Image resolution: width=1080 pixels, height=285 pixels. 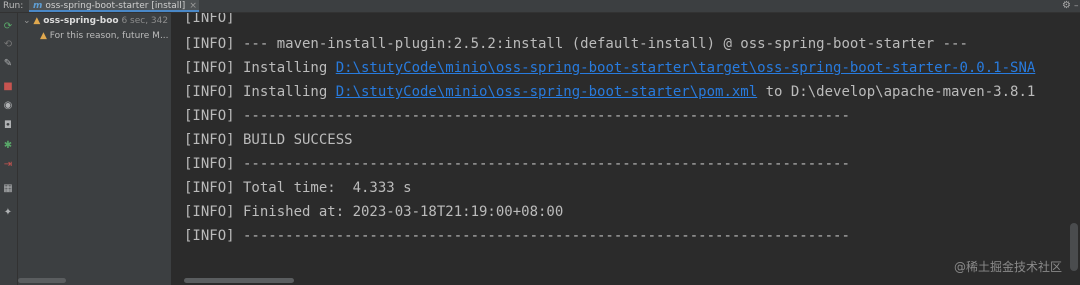 I want to click on rerun-icon: ⟳, so click(x=8, y=27).